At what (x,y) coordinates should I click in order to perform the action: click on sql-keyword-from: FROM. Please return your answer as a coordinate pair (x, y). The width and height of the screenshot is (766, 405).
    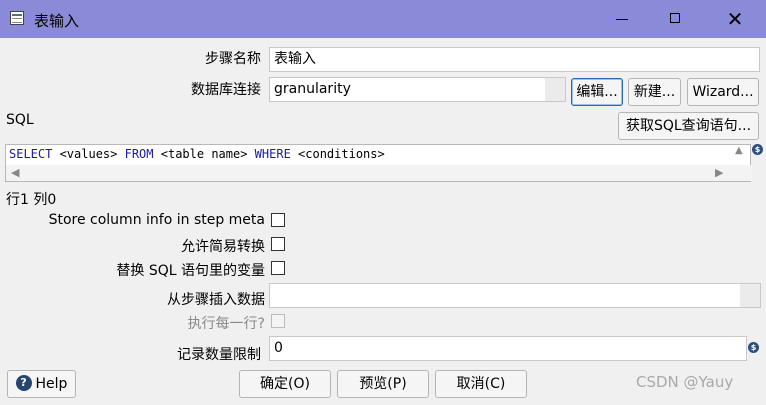
    Looking at the image, I should click on (139, 154).